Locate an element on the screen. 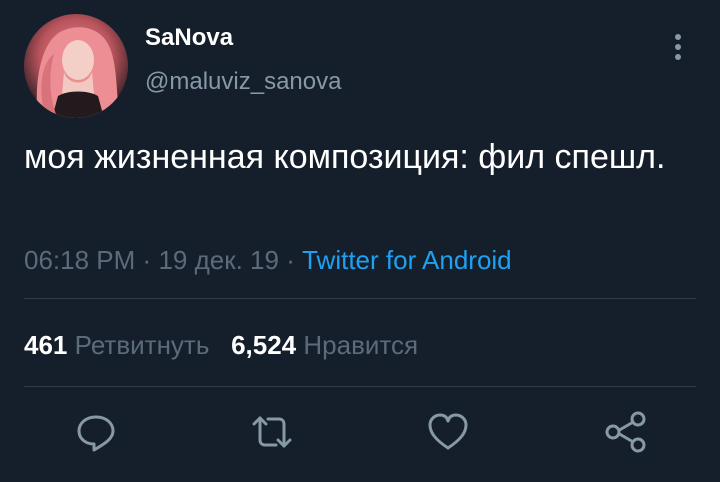 This screenshot has height=482, width=720. retweet-button is located at coordinates (272, 432).